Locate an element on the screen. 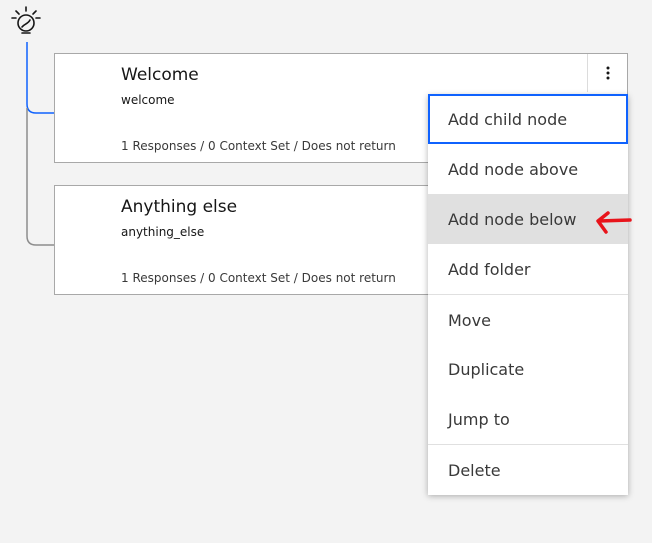  menu-item-duplicate: Duplicate is located at coordinates (528, 369).